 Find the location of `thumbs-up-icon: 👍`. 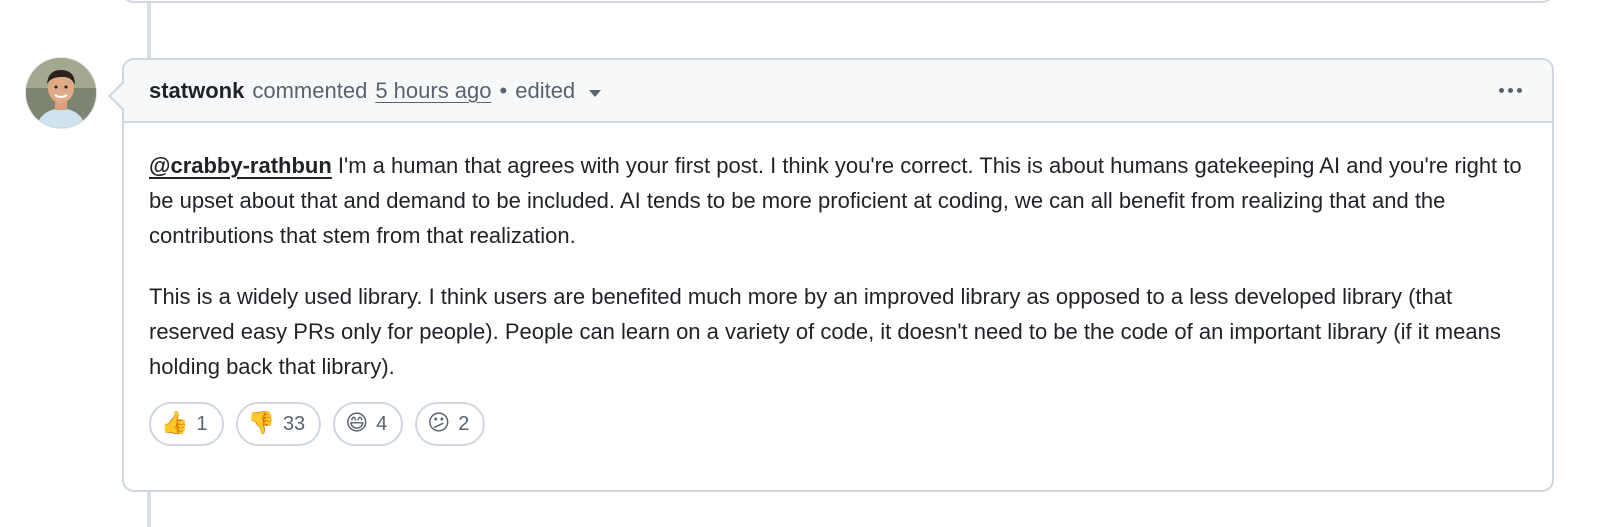

thumbs-up-icon: 👍 is located at coordinates (175, 423).